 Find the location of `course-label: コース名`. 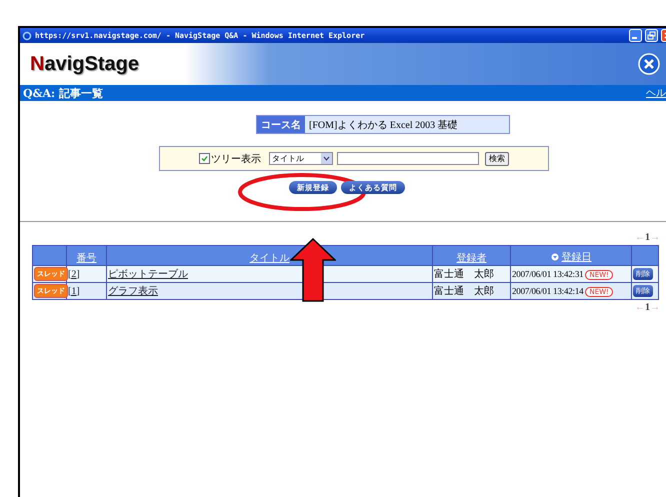

course-label: コース名 is located at coordinates (281, 124).